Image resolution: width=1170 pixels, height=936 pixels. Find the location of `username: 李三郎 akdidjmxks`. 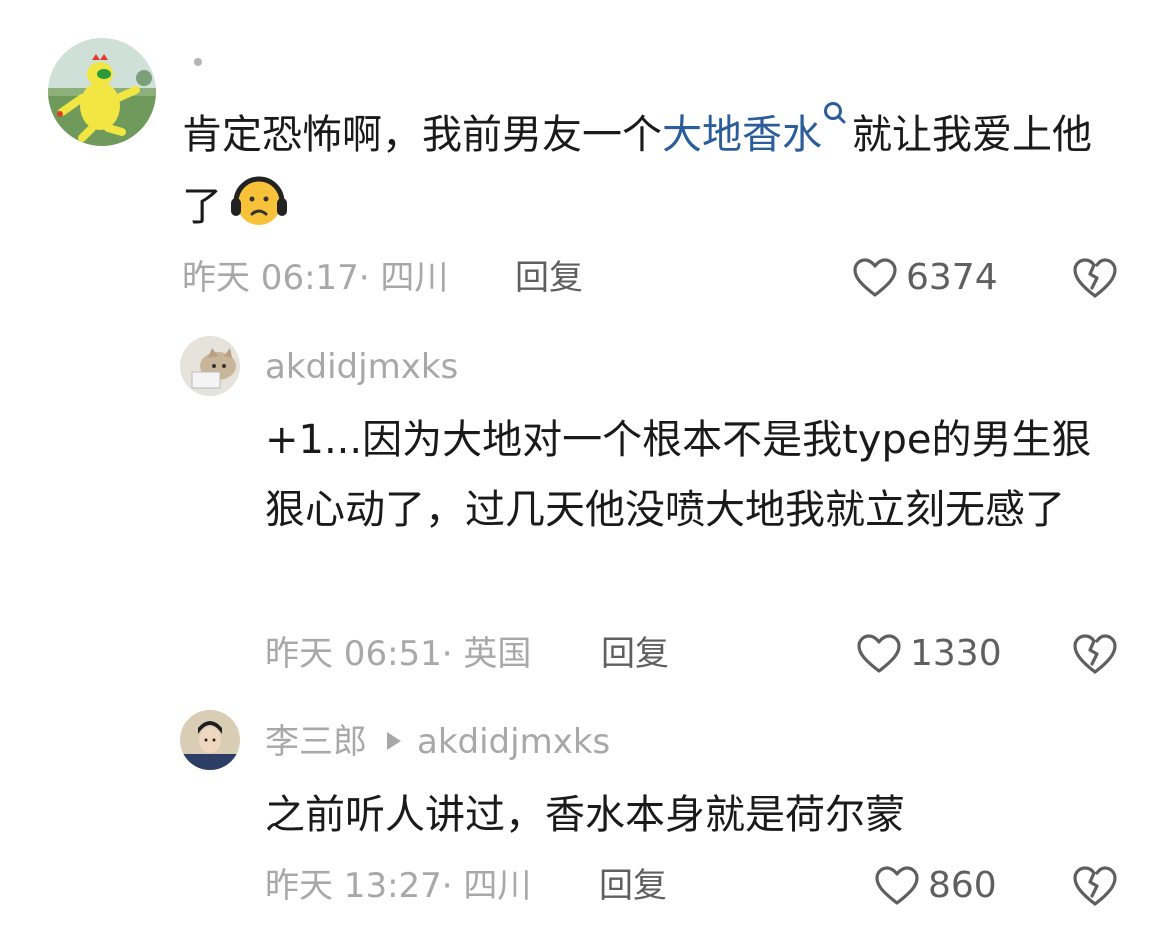

username: 李三郎 akdidjmxks is located at coordinates (437, 742).